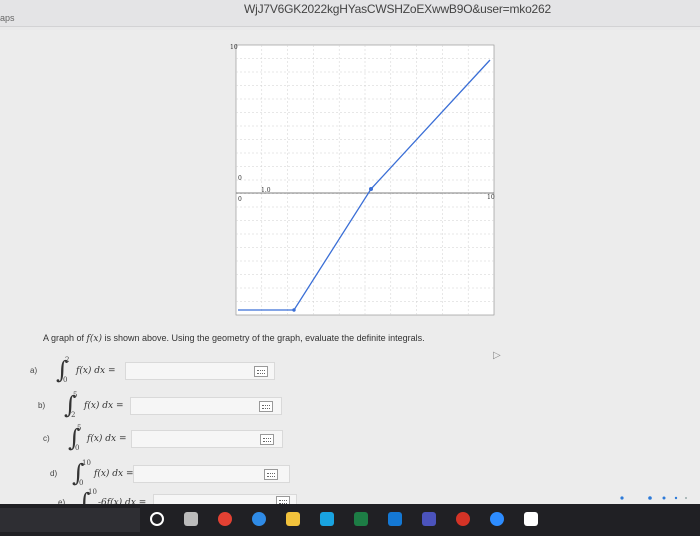  I want to click on teams-icon, so click(429, 519).